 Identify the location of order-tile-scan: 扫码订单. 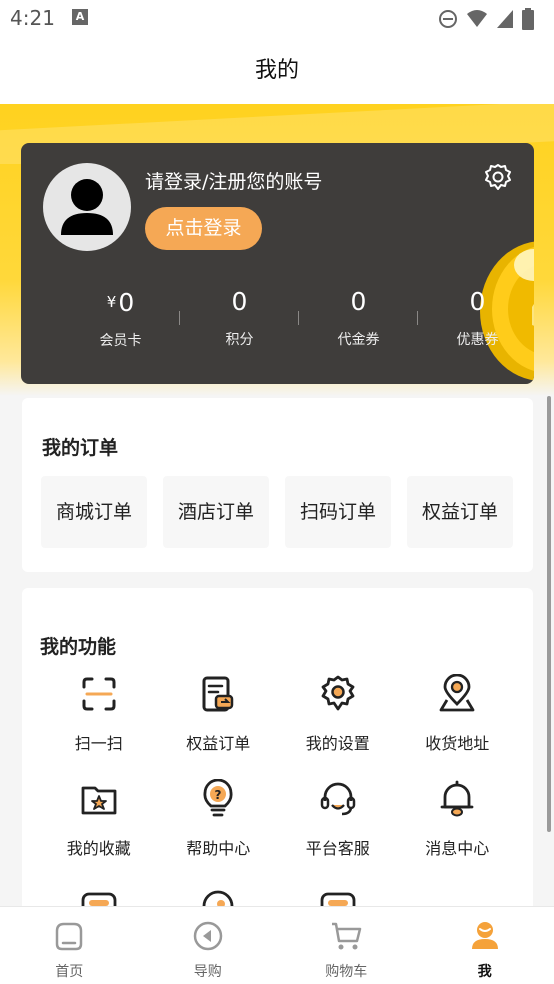
(338, 512).